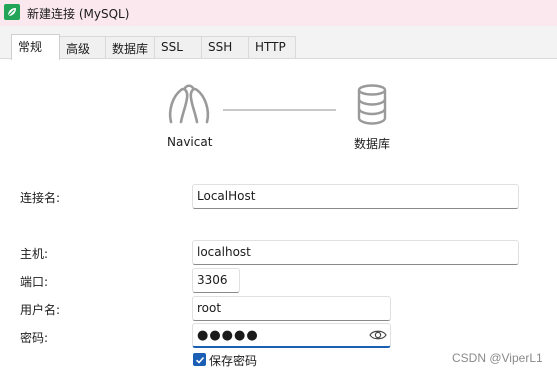 The image size is (557, 376). What do you see at coordinates (78, 14) in the screenshot?
I see `window-title: 新建连接 (MySQL)` at bounding box center [78, 14].